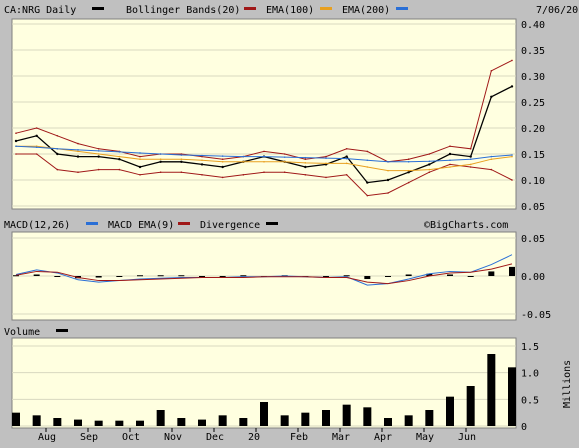  Describe the element at coordinates (215, 437) in the screenshot. I see `x-tick-label: Dec` at that location.